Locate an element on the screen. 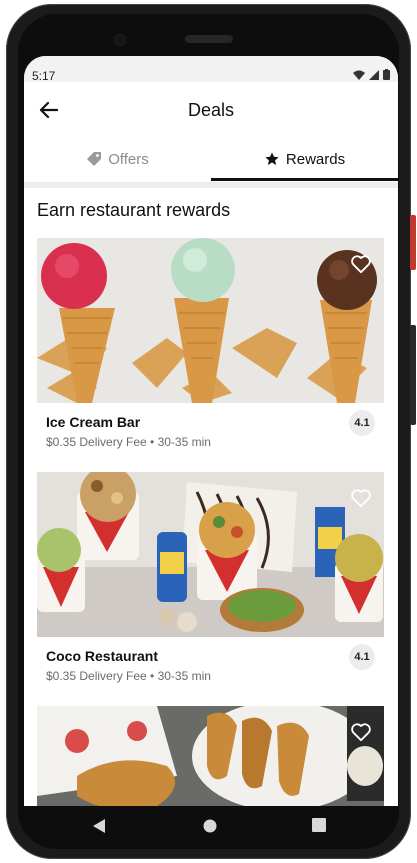 Image resolution: width=417 pixels, height=863 pixels. fried-chicken-illustration is located at coordinates (210, 756).